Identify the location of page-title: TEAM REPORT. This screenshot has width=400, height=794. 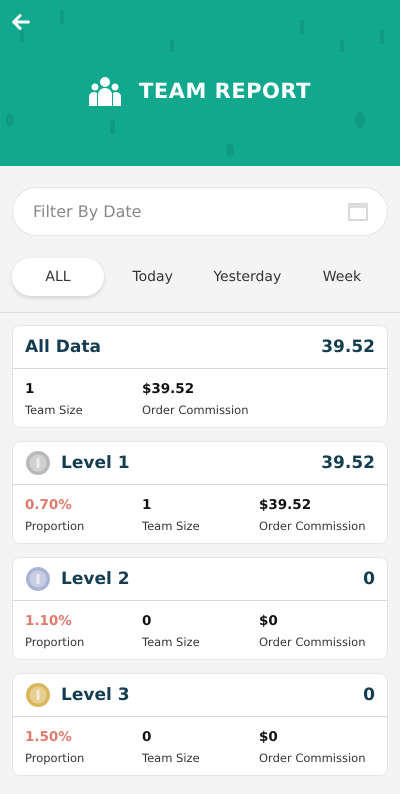
(225, 91).